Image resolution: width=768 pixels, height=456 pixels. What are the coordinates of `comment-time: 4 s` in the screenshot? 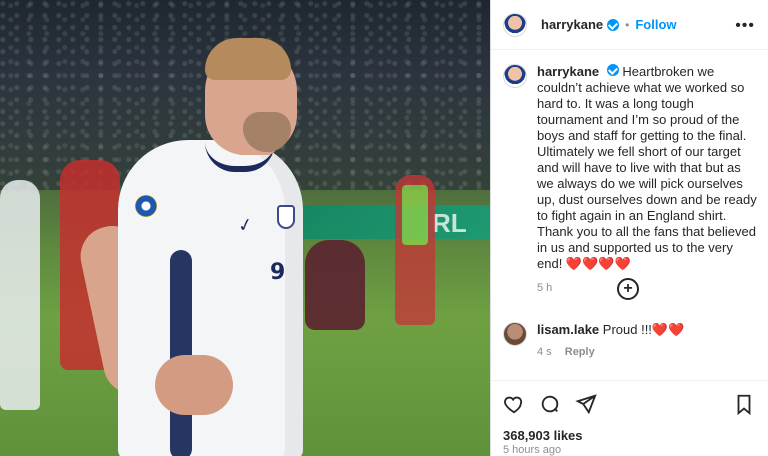 It's located at (544, 352).